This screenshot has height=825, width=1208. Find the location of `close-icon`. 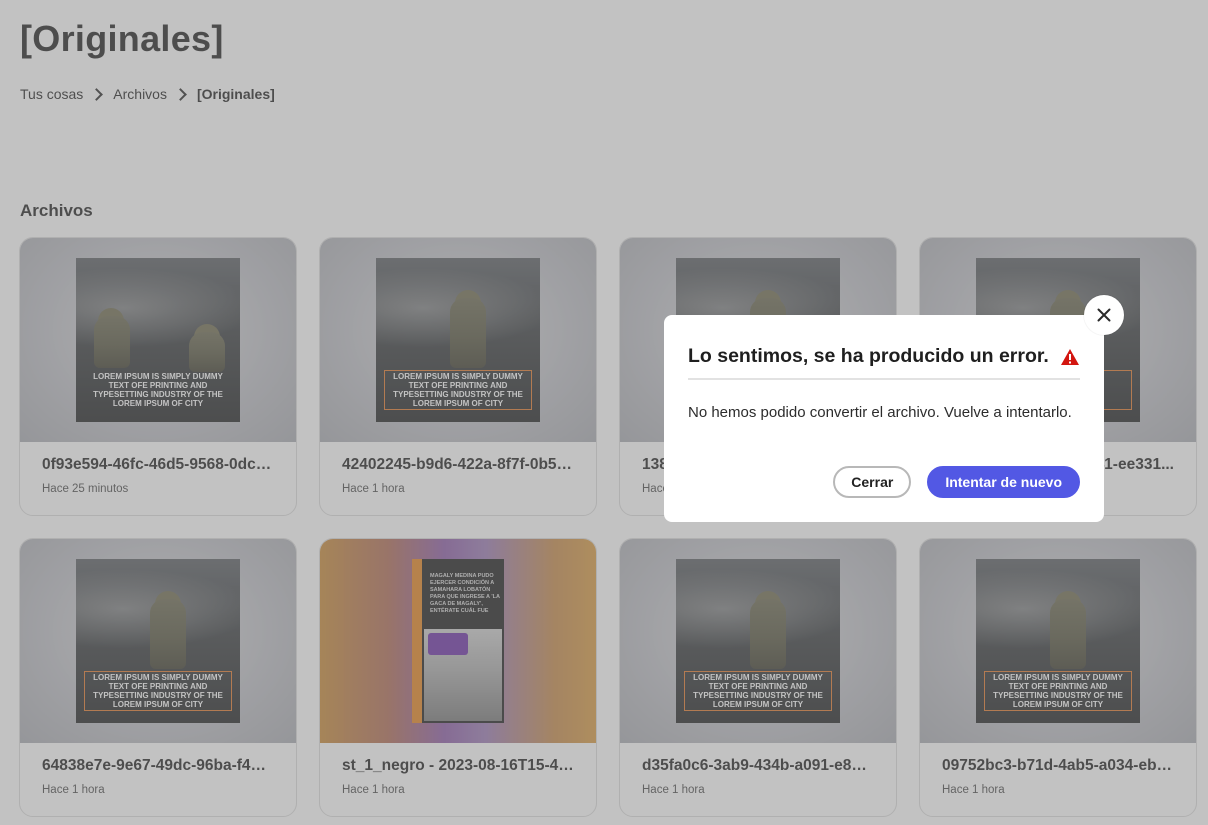

close-icon is located at coordinates (1104, 315).